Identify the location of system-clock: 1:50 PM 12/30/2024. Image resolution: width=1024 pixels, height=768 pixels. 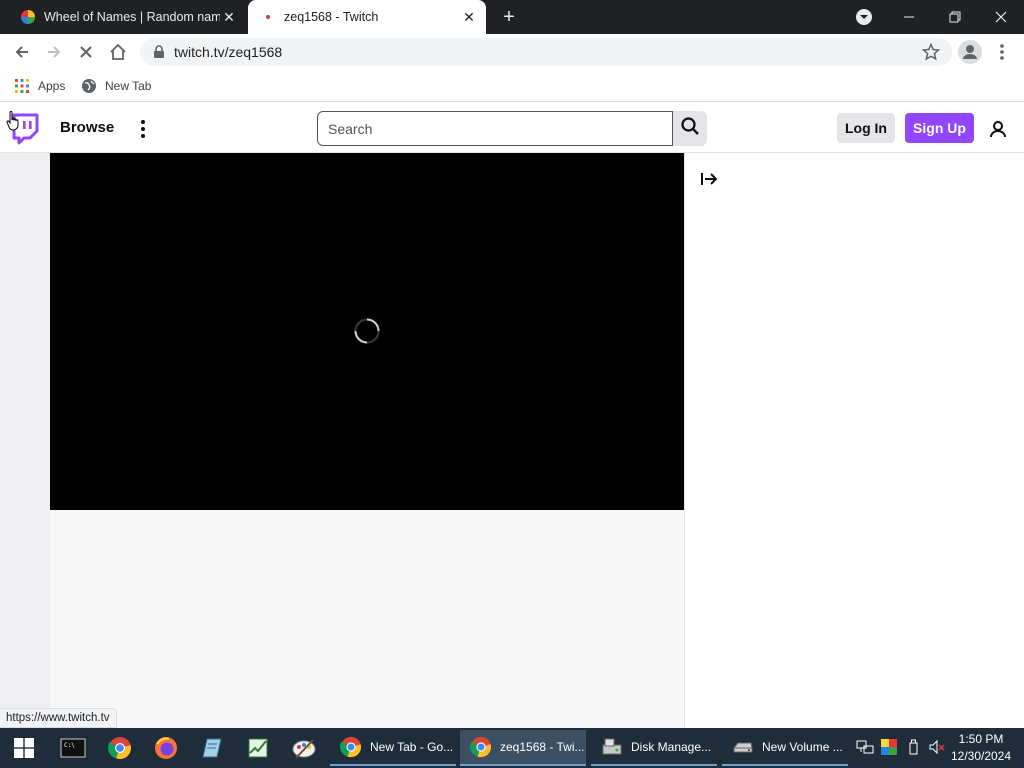
(981, 748).